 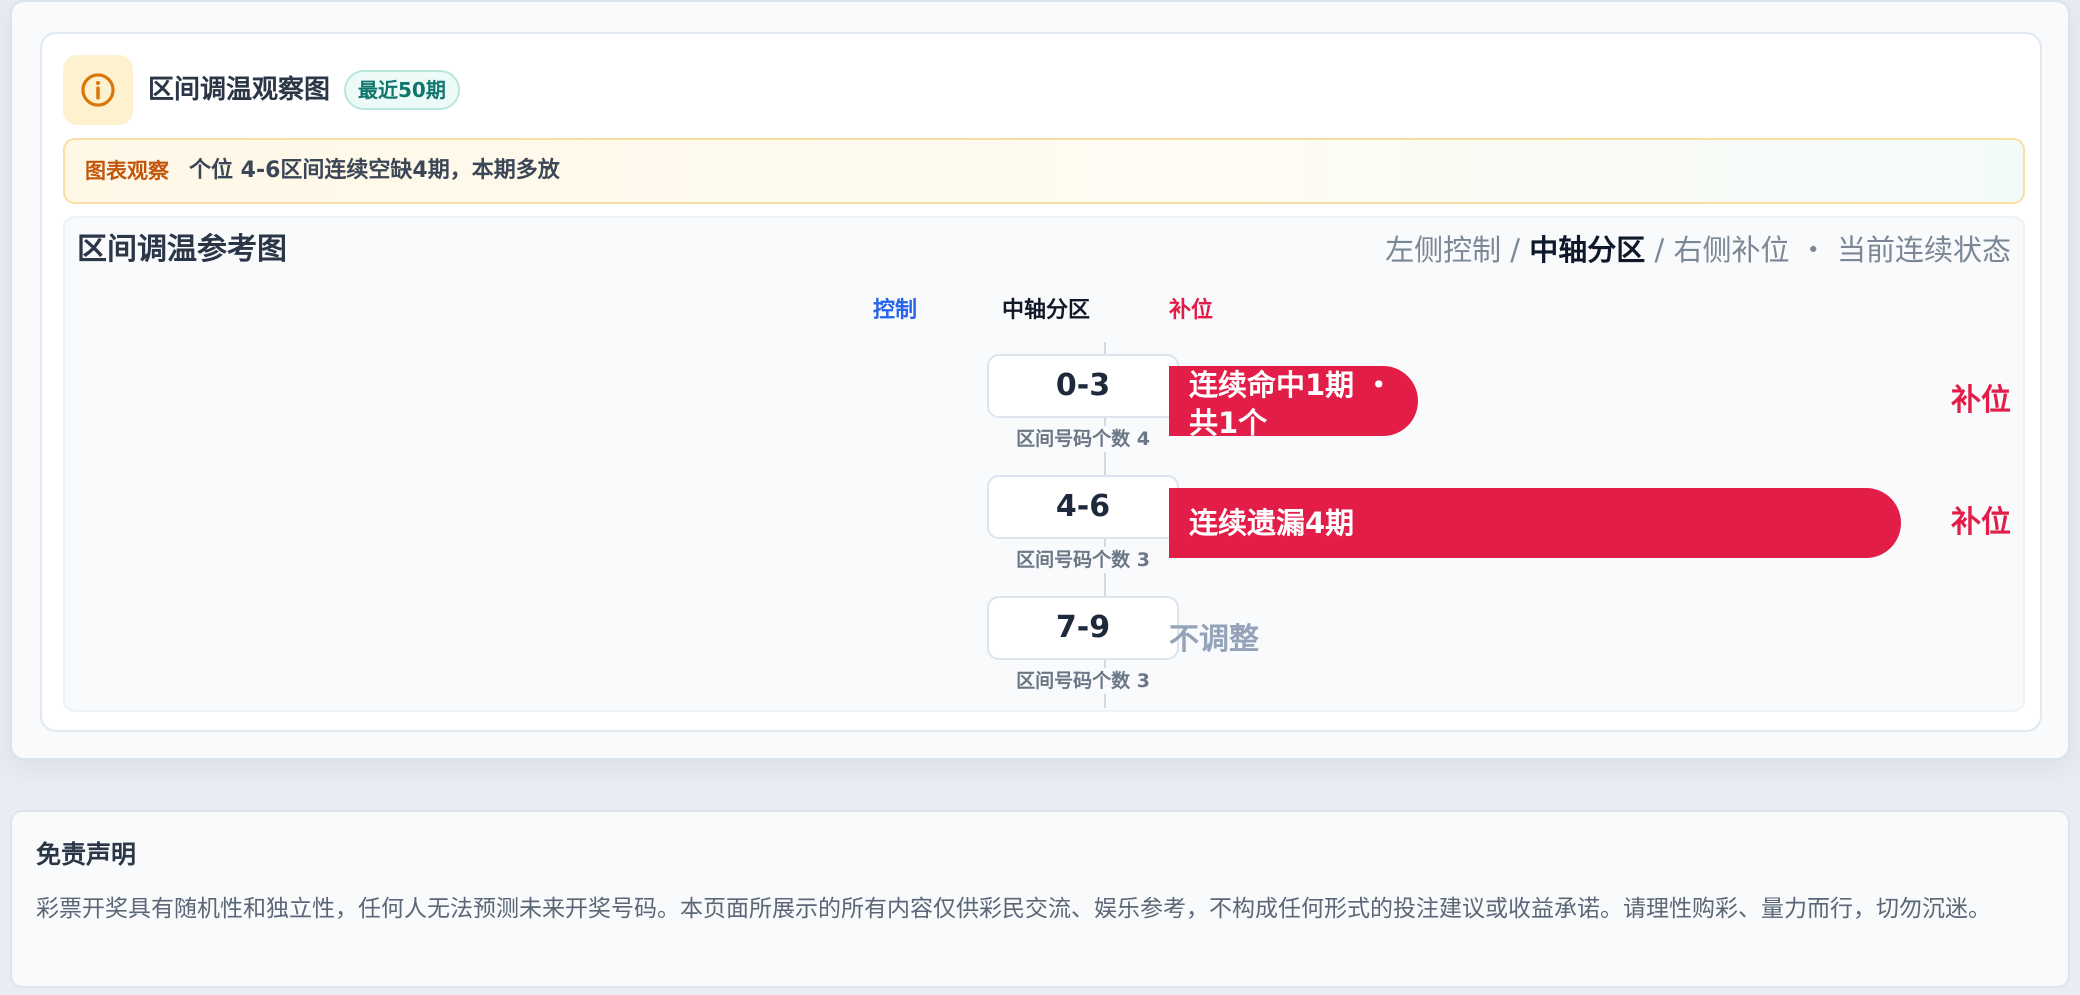 I want to click on observation-text: 个位 4-6区间连续空缺4期，本期多放, so click(x=374, y=170).